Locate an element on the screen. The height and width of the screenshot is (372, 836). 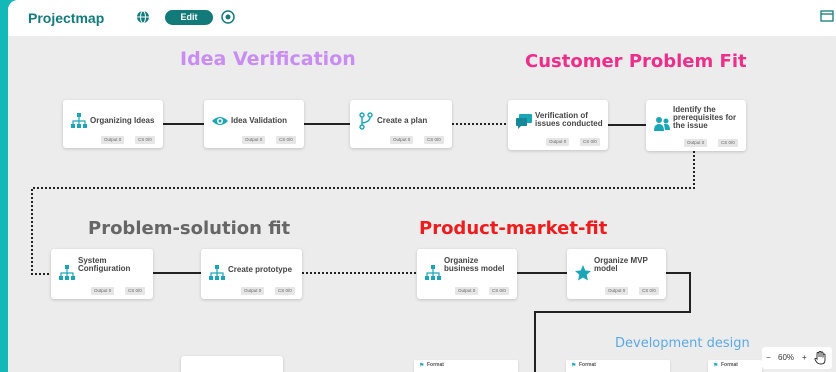
node-label: Idea Validation is located at coordinates (259, 120).